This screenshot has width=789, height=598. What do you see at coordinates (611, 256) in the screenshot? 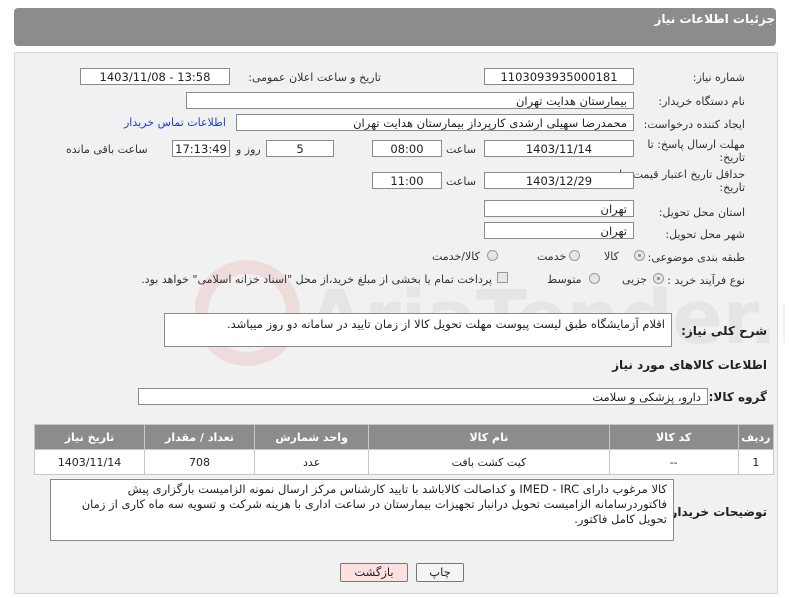
I see `category-goods-label: کالا` at bounding box center [611, 256].